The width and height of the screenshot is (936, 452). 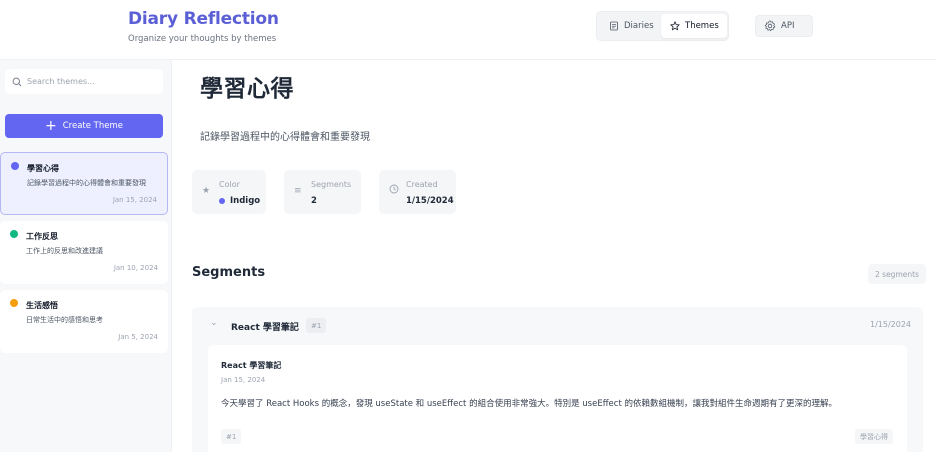 I want to click on nav-tab-diaries-label: Diaries, so click(x=639, y=26).